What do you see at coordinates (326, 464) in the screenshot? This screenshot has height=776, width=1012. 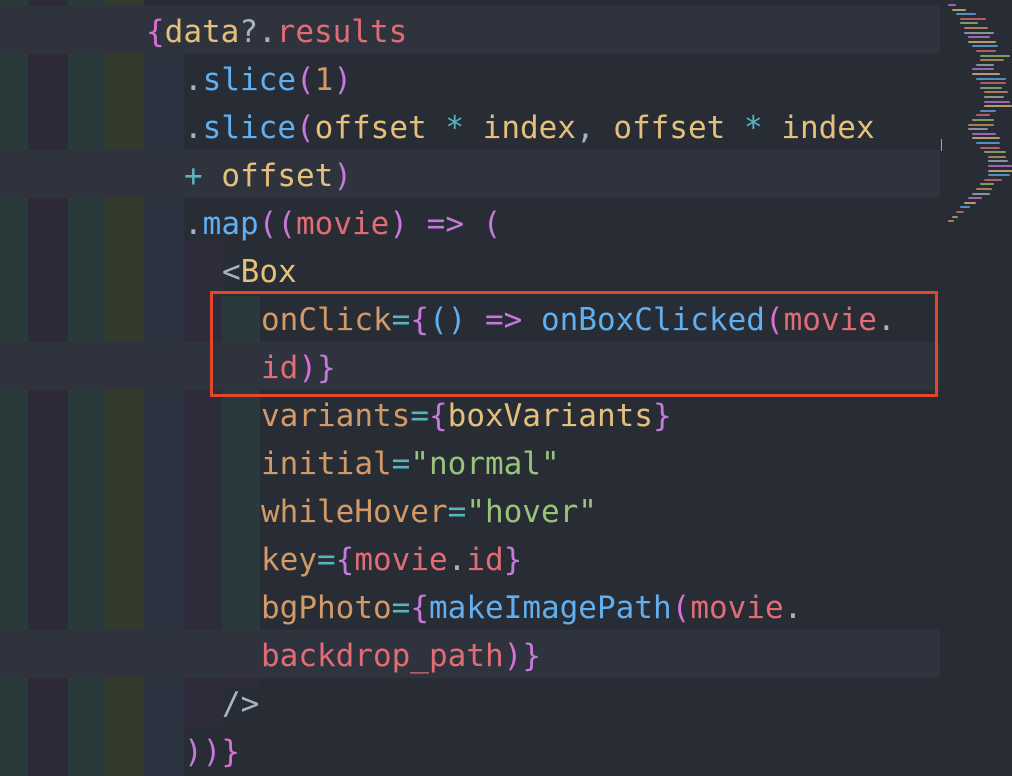 I see `code-token: initial` at bounding box center [326, 464].